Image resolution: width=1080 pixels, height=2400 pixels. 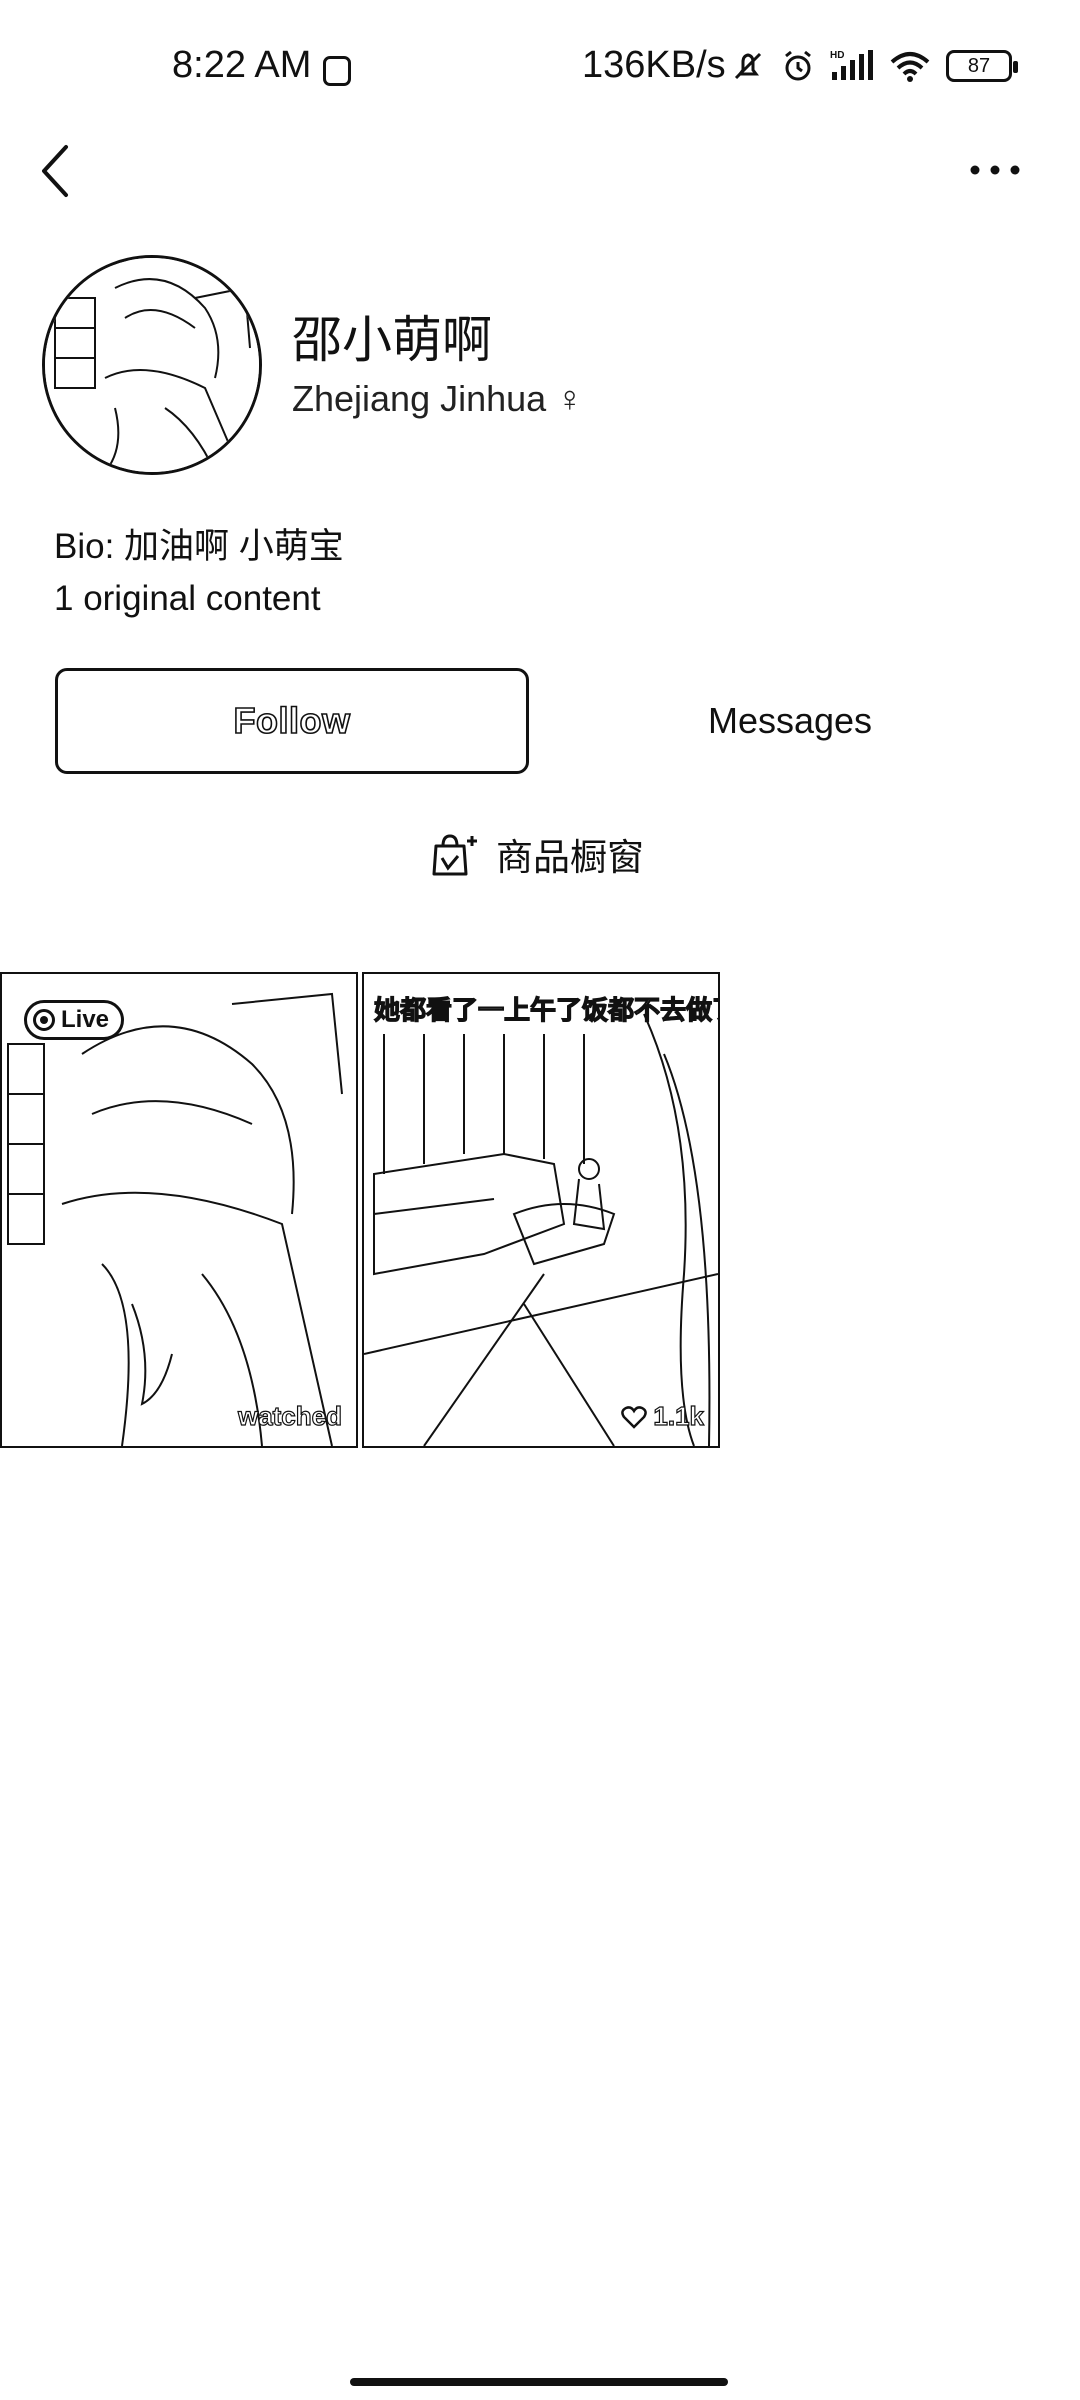 I want to click on home-indicator, so click(x=539, y=2382).